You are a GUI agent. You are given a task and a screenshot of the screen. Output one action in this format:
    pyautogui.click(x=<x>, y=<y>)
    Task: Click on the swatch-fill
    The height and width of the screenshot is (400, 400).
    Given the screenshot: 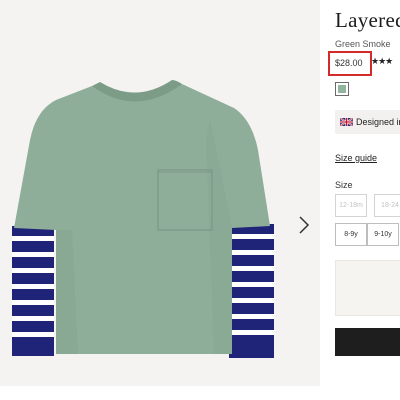 What is the action you would take?
    pyautogui.click(x=342, y=89)
    